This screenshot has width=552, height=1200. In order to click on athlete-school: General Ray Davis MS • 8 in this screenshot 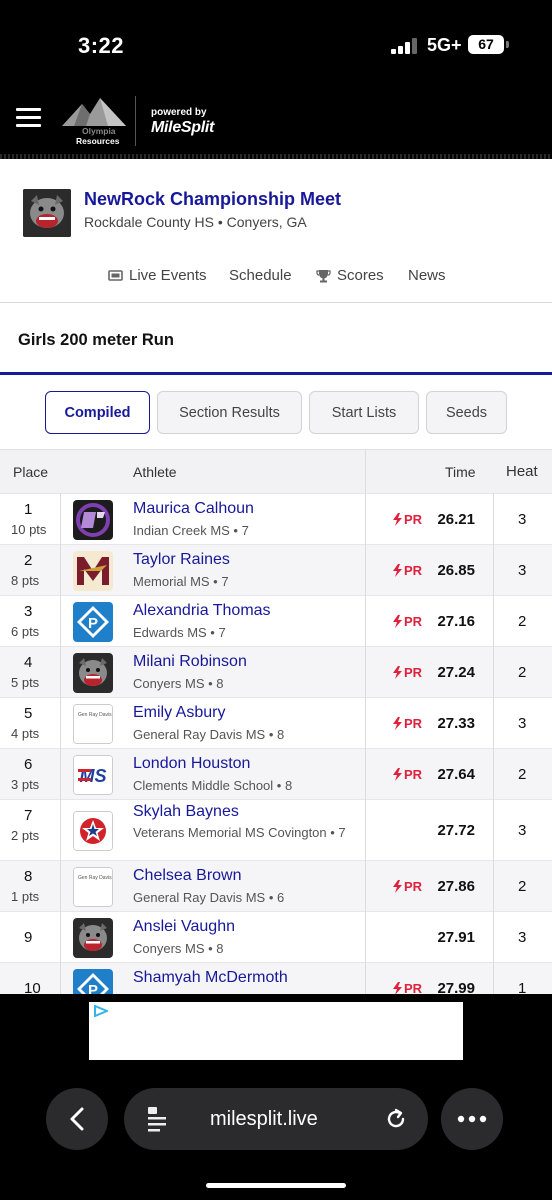, I will do `click(209, 734)`.